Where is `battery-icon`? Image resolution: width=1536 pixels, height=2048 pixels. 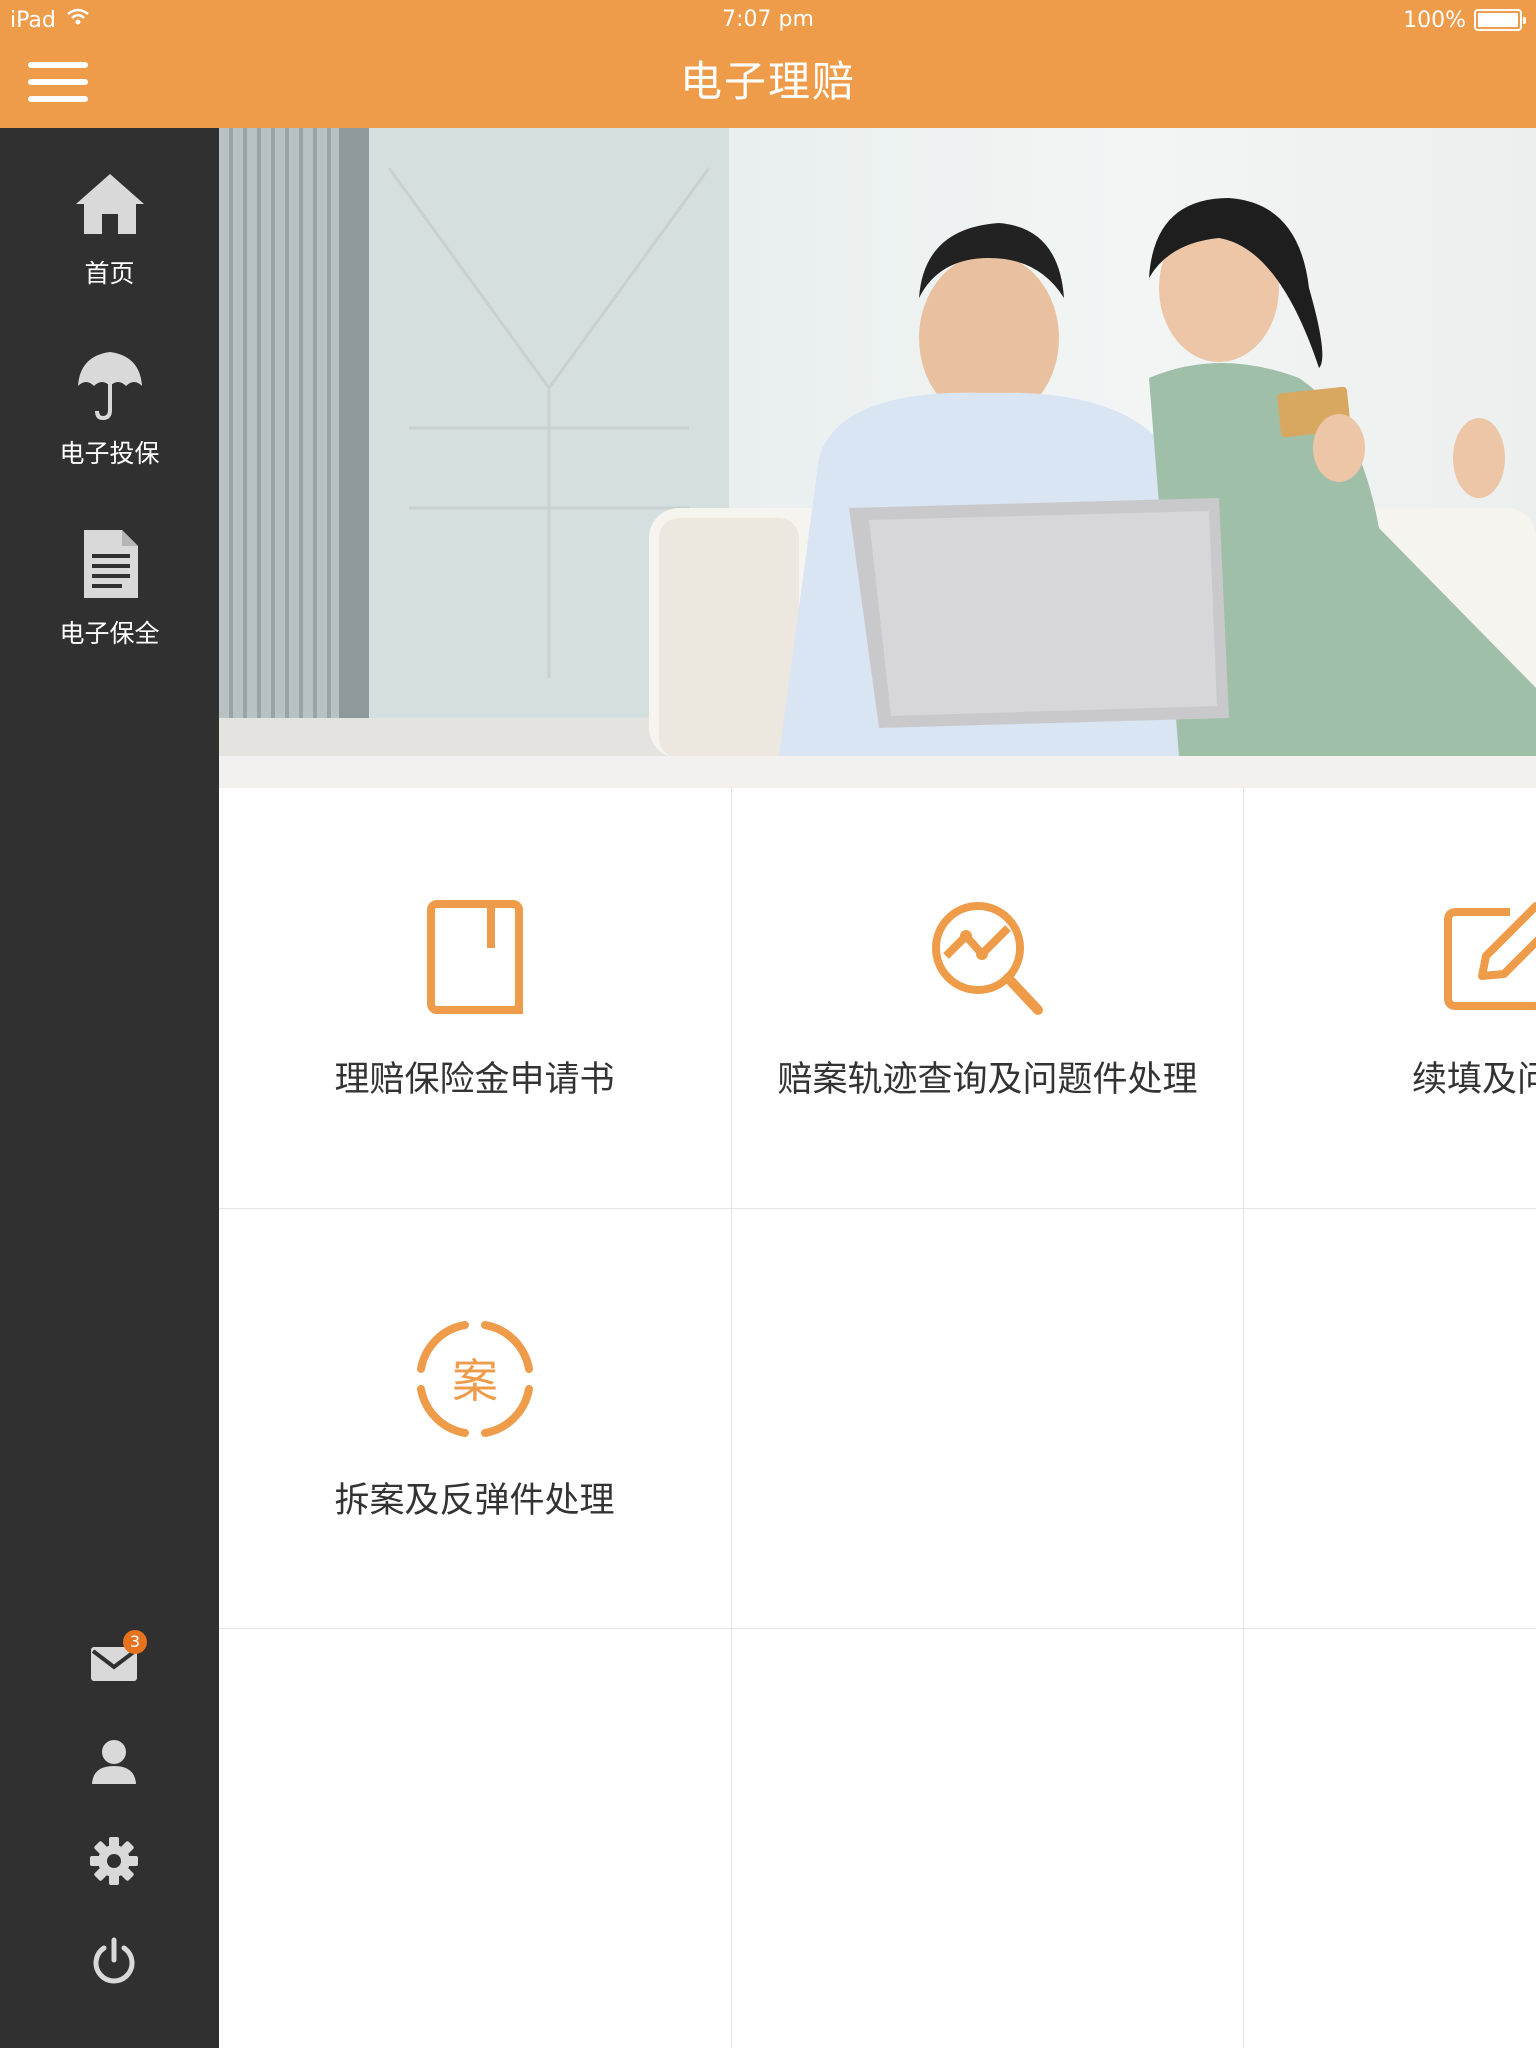
battery-icon is located at coordinates (1500, 20).